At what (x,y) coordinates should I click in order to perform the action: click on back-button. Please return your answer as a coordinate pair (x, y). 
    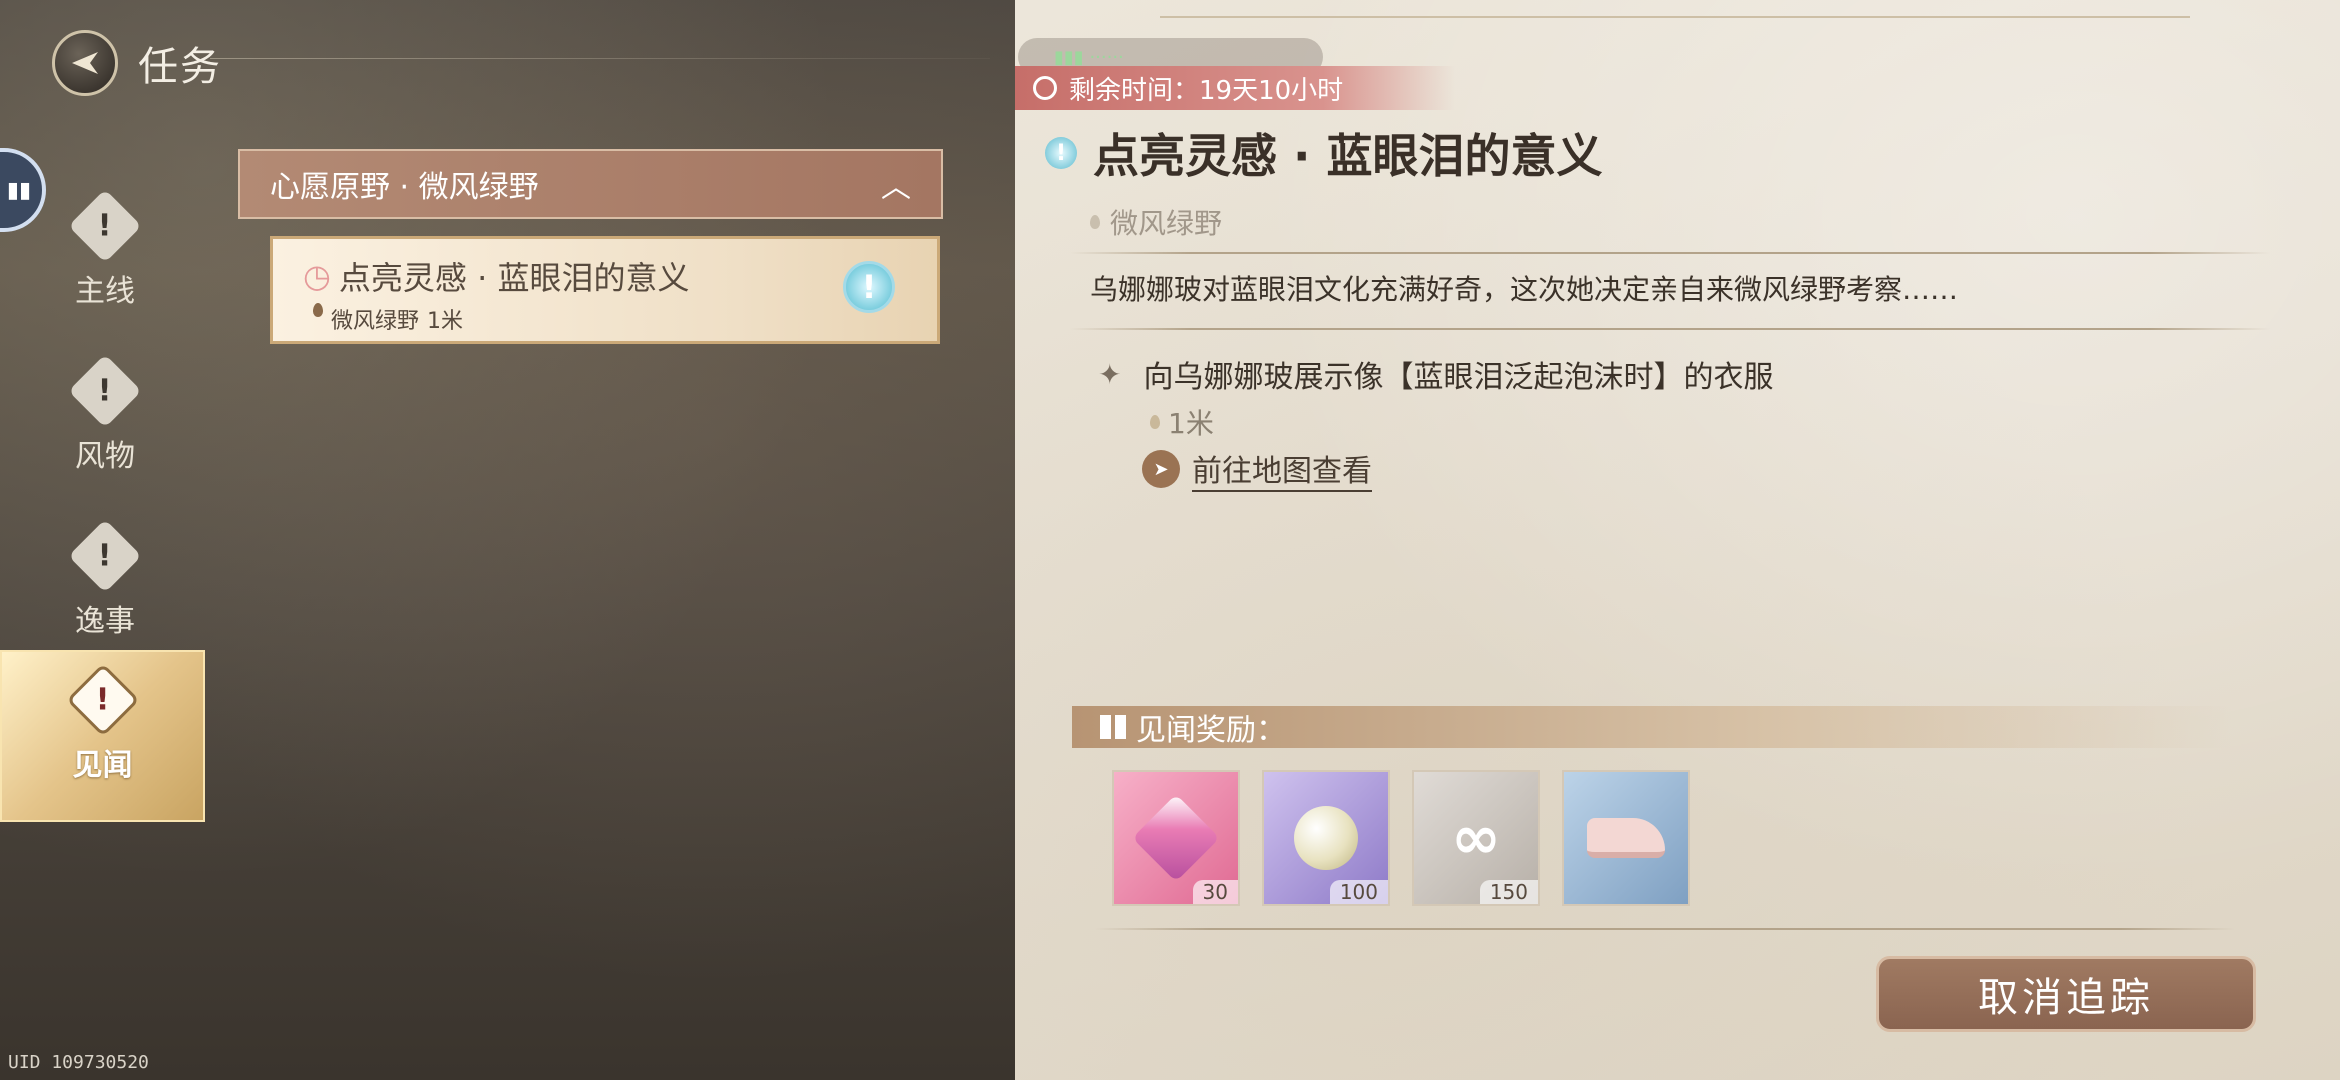
    Looking at the image, I should click on (85, 63).